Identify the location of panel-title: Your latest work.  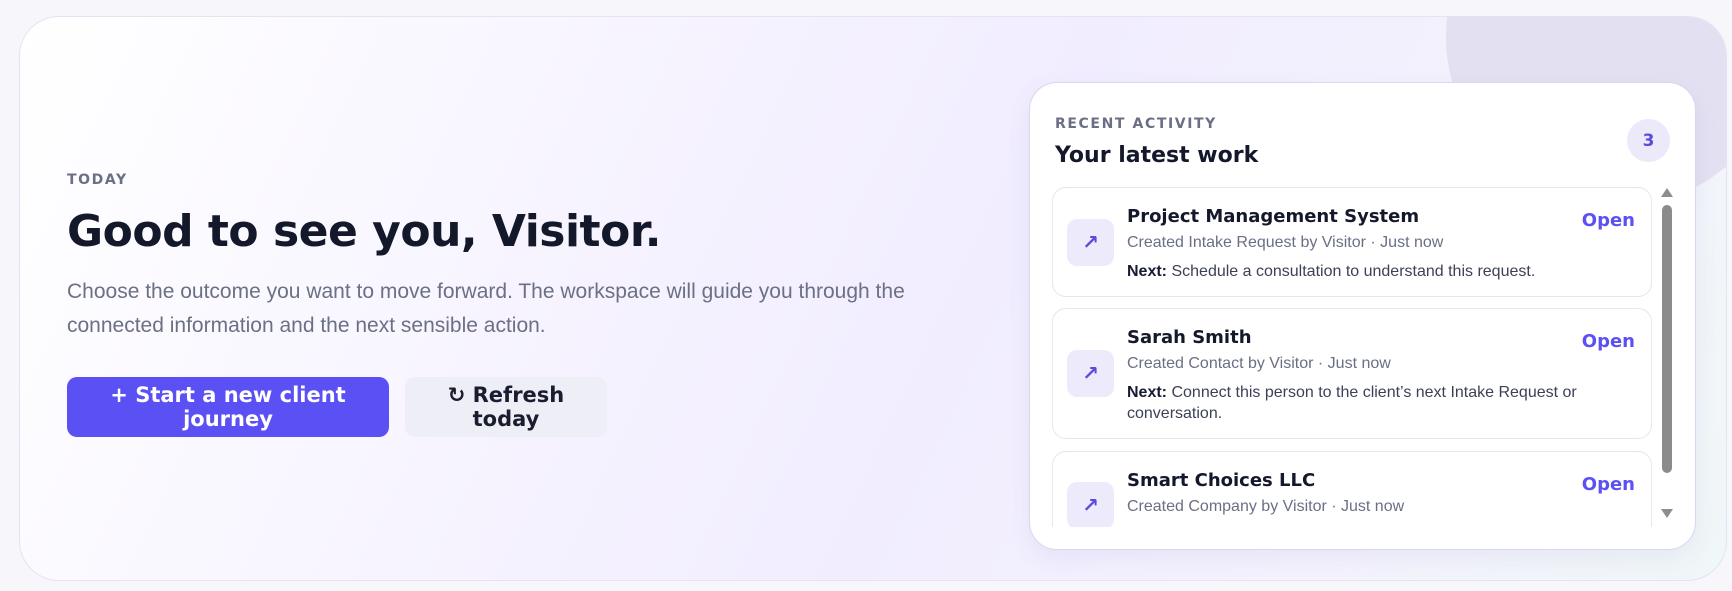
(1157, 155).